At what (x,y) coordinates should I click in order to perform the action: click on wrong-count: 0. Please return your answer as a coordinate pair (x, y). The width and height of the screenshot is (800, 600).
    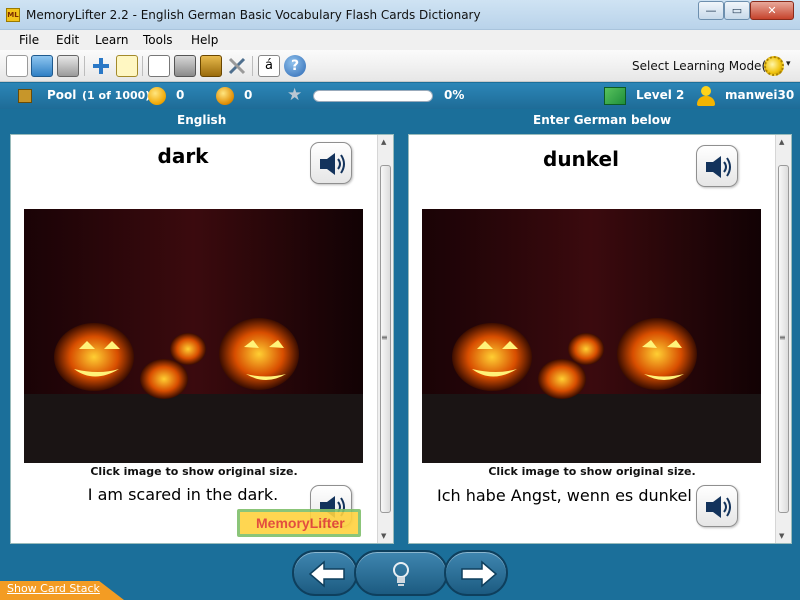
    Looking at the image, I should click on (248, 95).